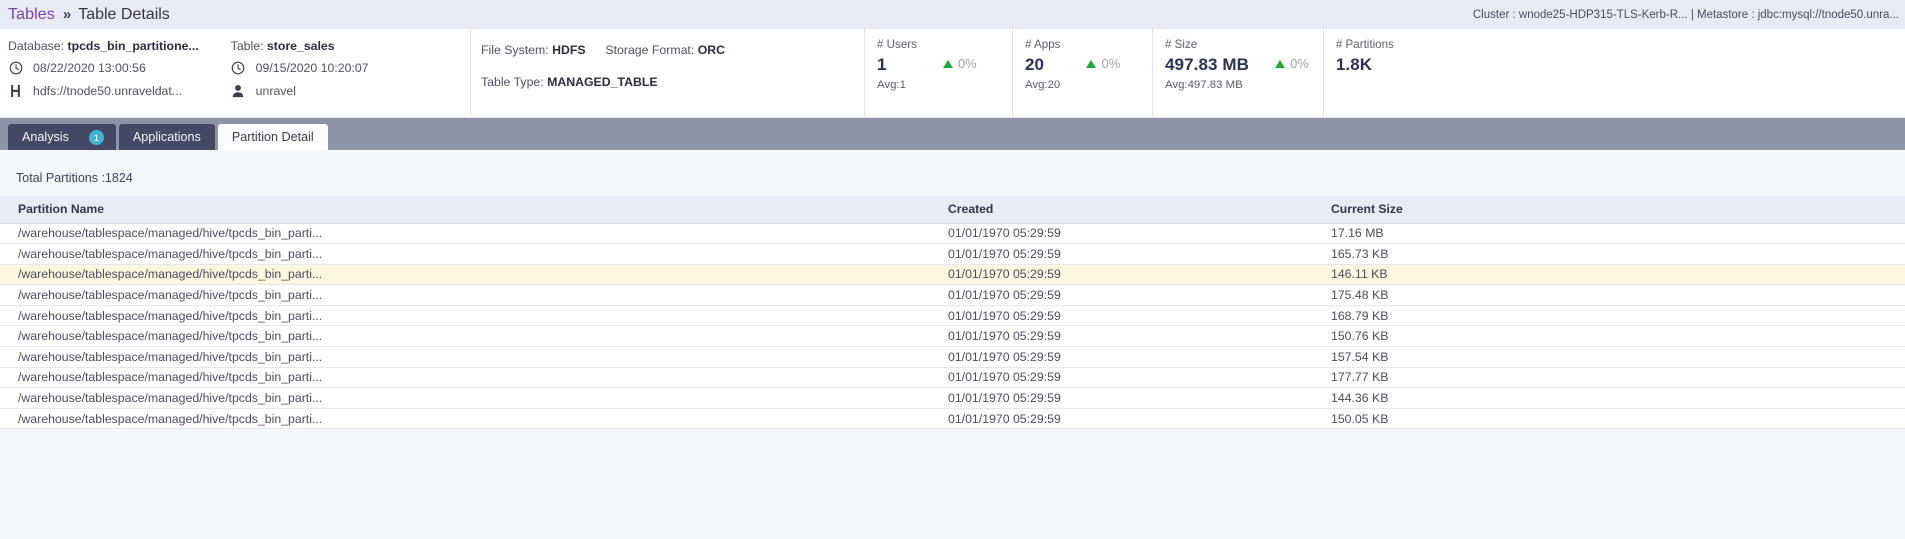  Describe the element at coordinates (1609, 419) in the screenshot. I see `current-size-cell: 150.05 KB` at that location.